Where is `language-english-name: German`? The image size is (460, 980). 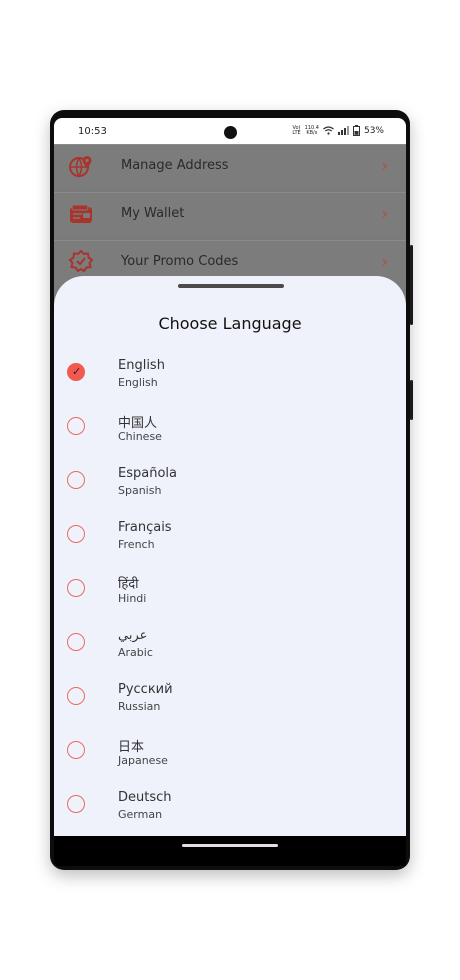
language-english-name: German is located at coordinates (140, 814).